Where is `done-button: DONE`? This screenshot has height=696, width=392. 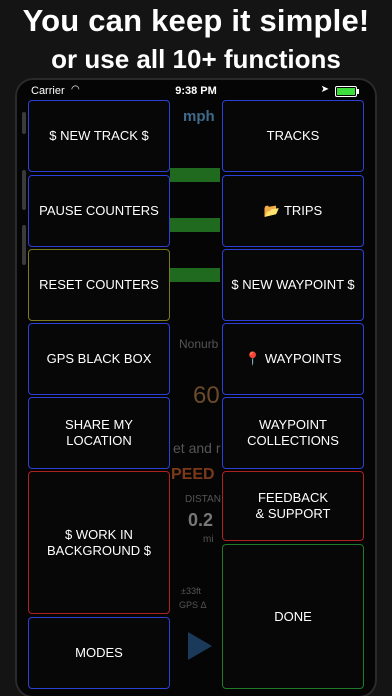
done-button: DONE is located at coordinates (293, 616).